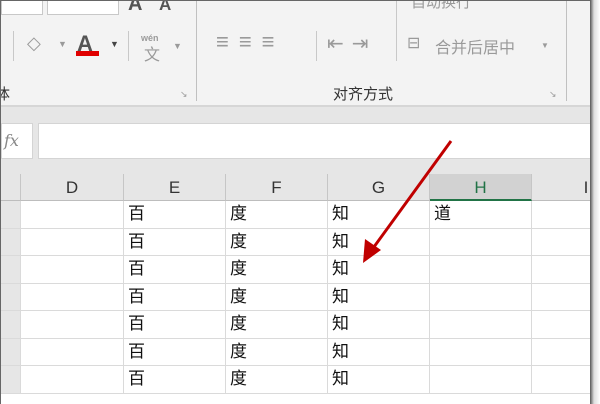  I want to click on window-shadow, so click(595, 202).